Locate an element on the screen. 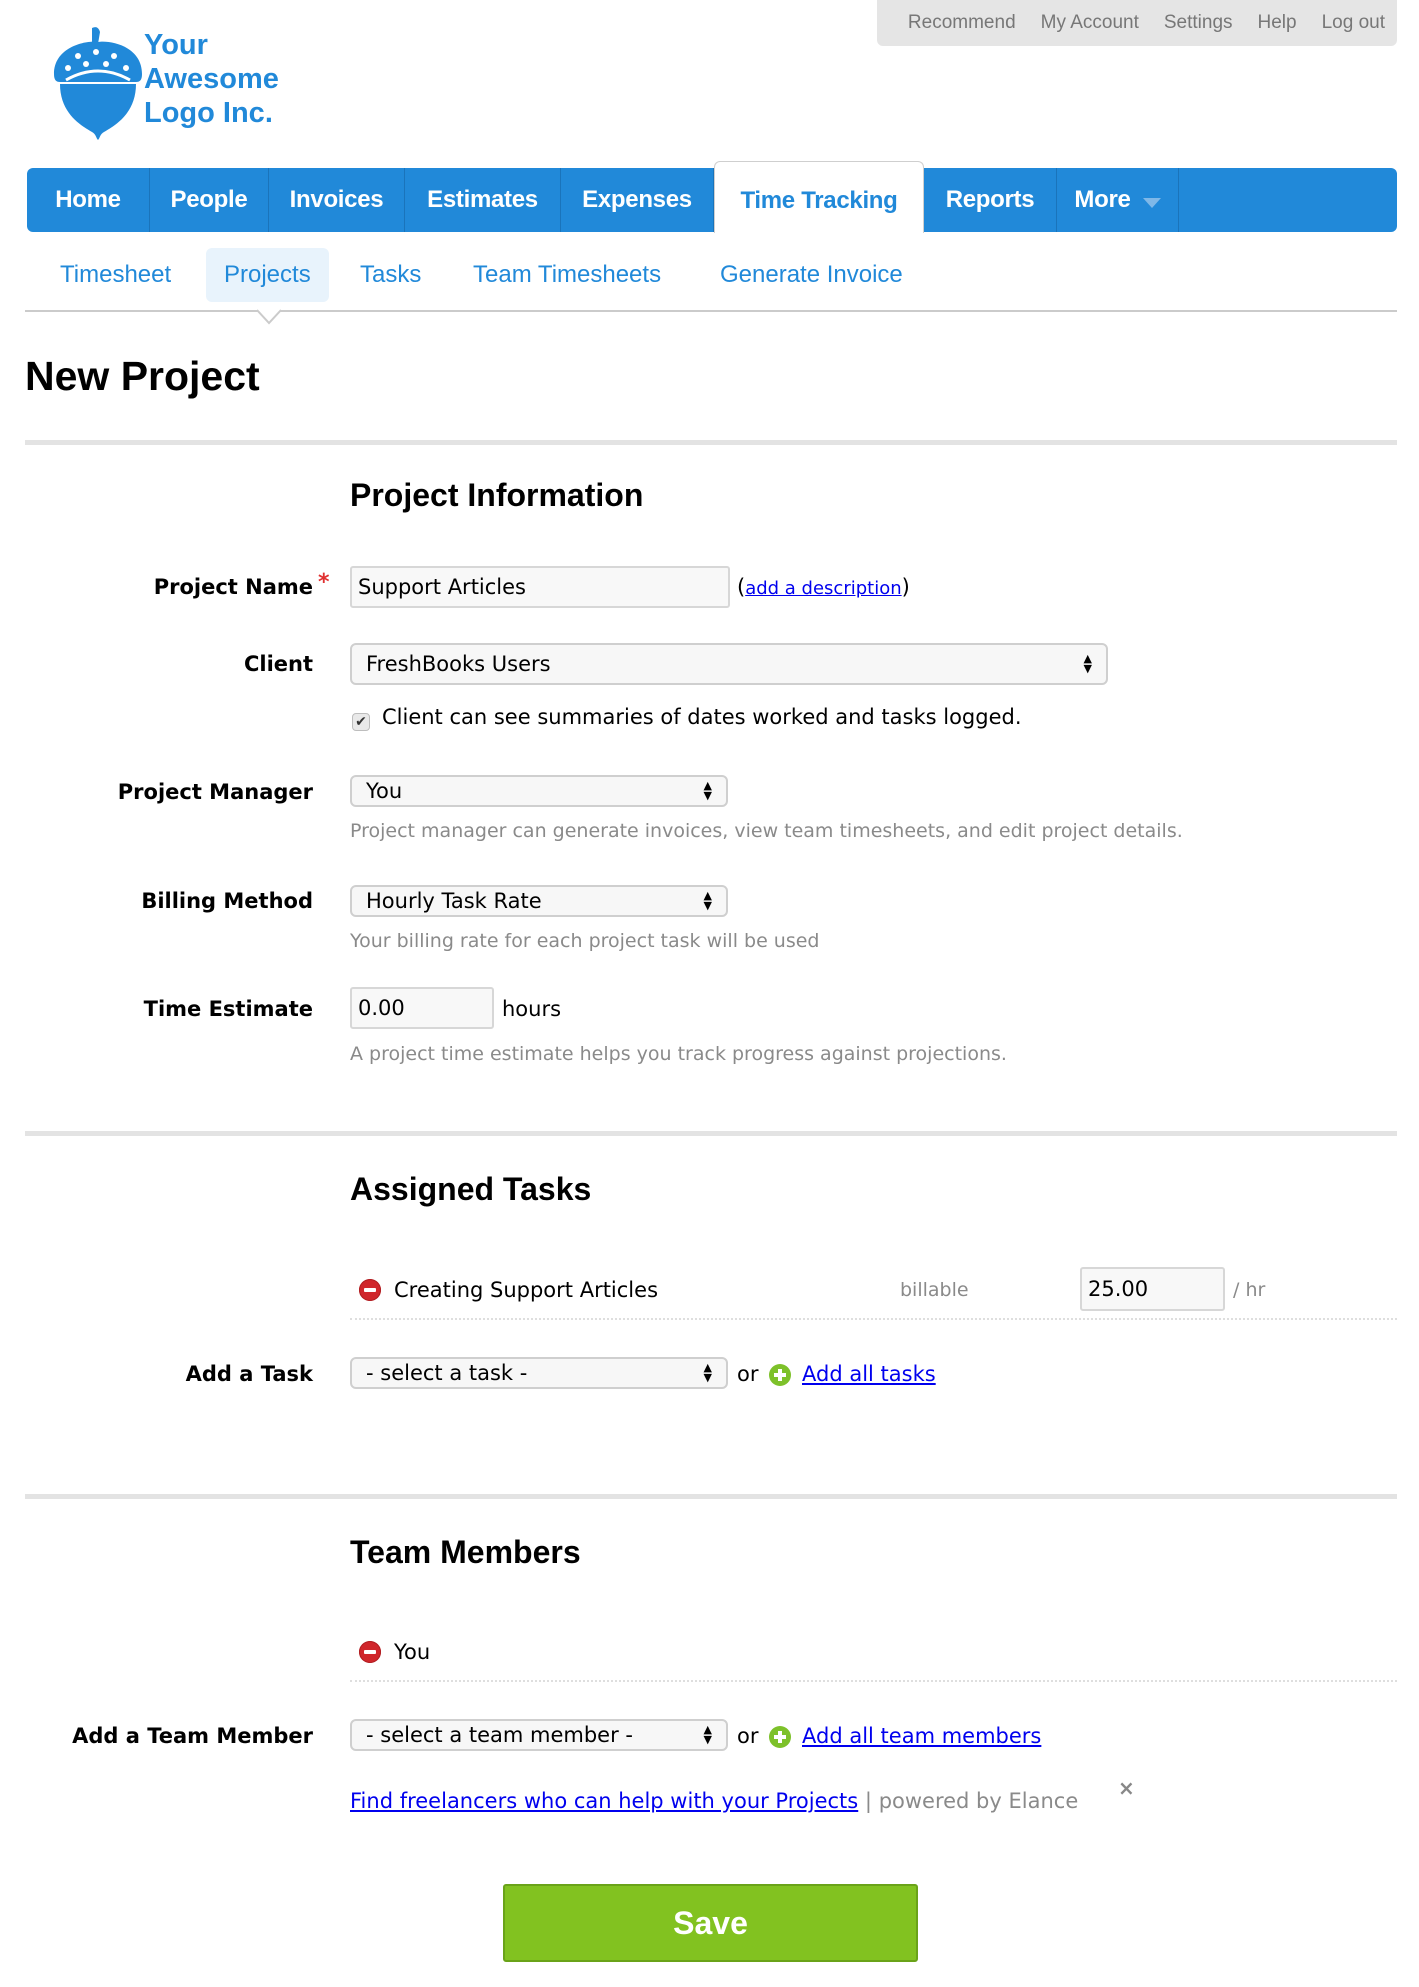  project-manager-selected-value: You is located at coordinates (384, 791).